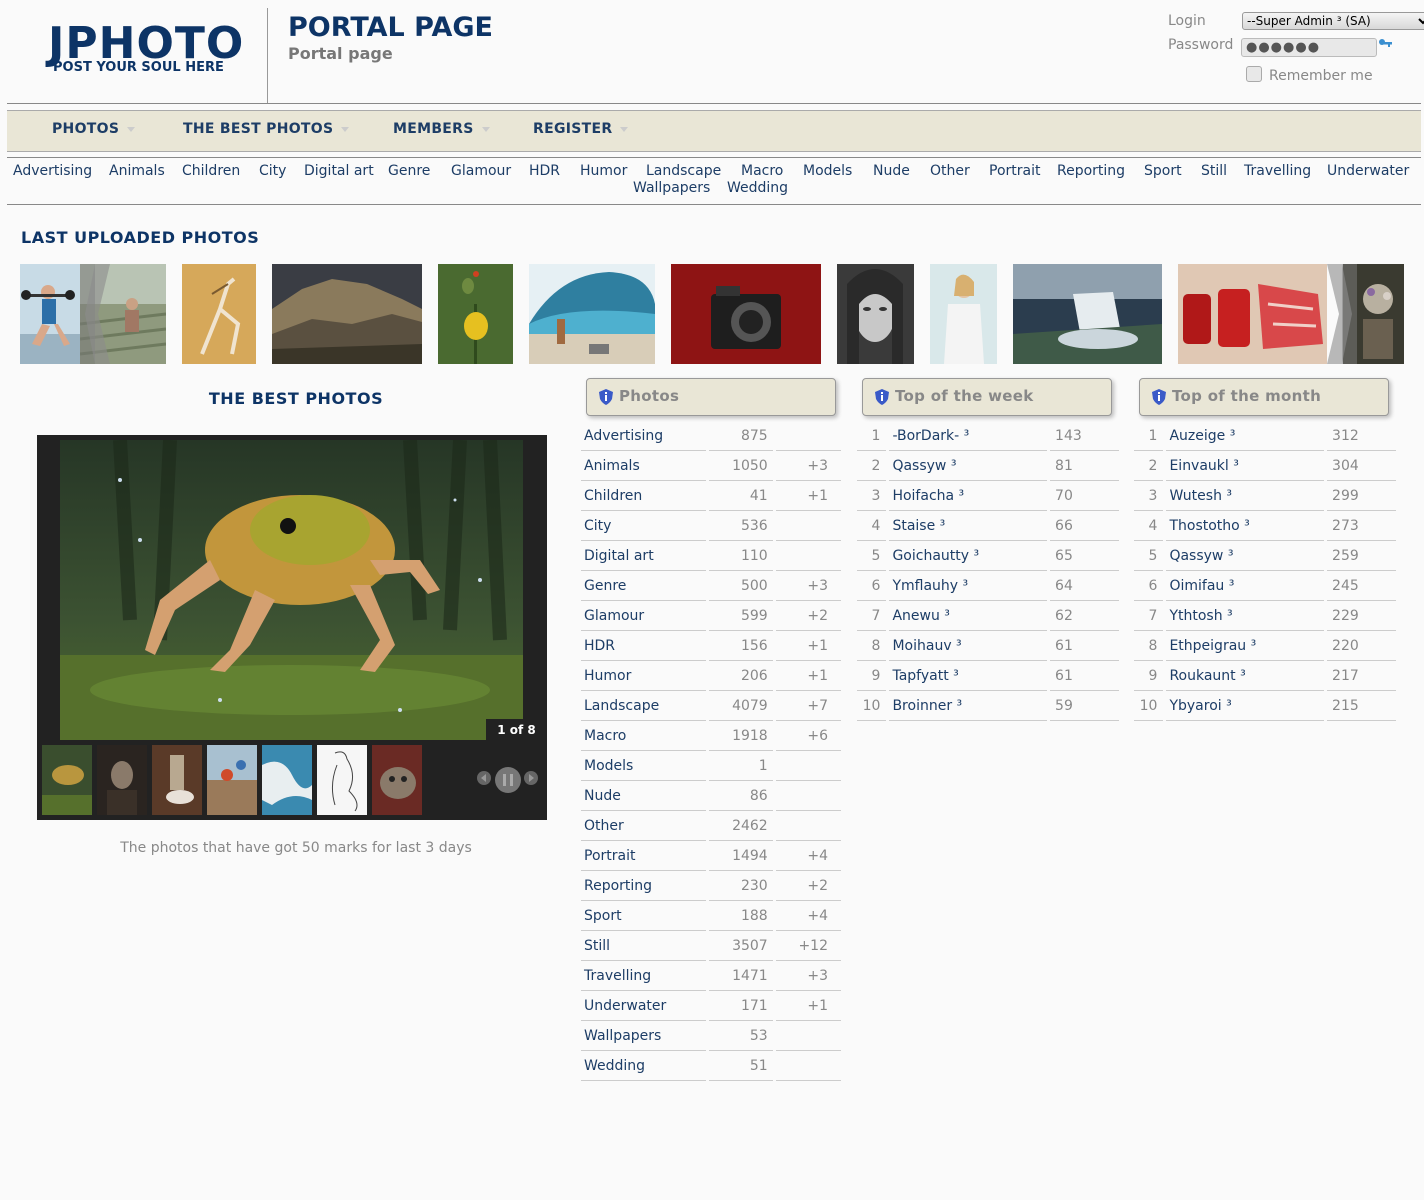 The height and width of the screenshot is (1200, 1424). Describe the element at coordinates (968, 676) in the screenshot. I see `member-link: Tapfyatt ³` at that location.